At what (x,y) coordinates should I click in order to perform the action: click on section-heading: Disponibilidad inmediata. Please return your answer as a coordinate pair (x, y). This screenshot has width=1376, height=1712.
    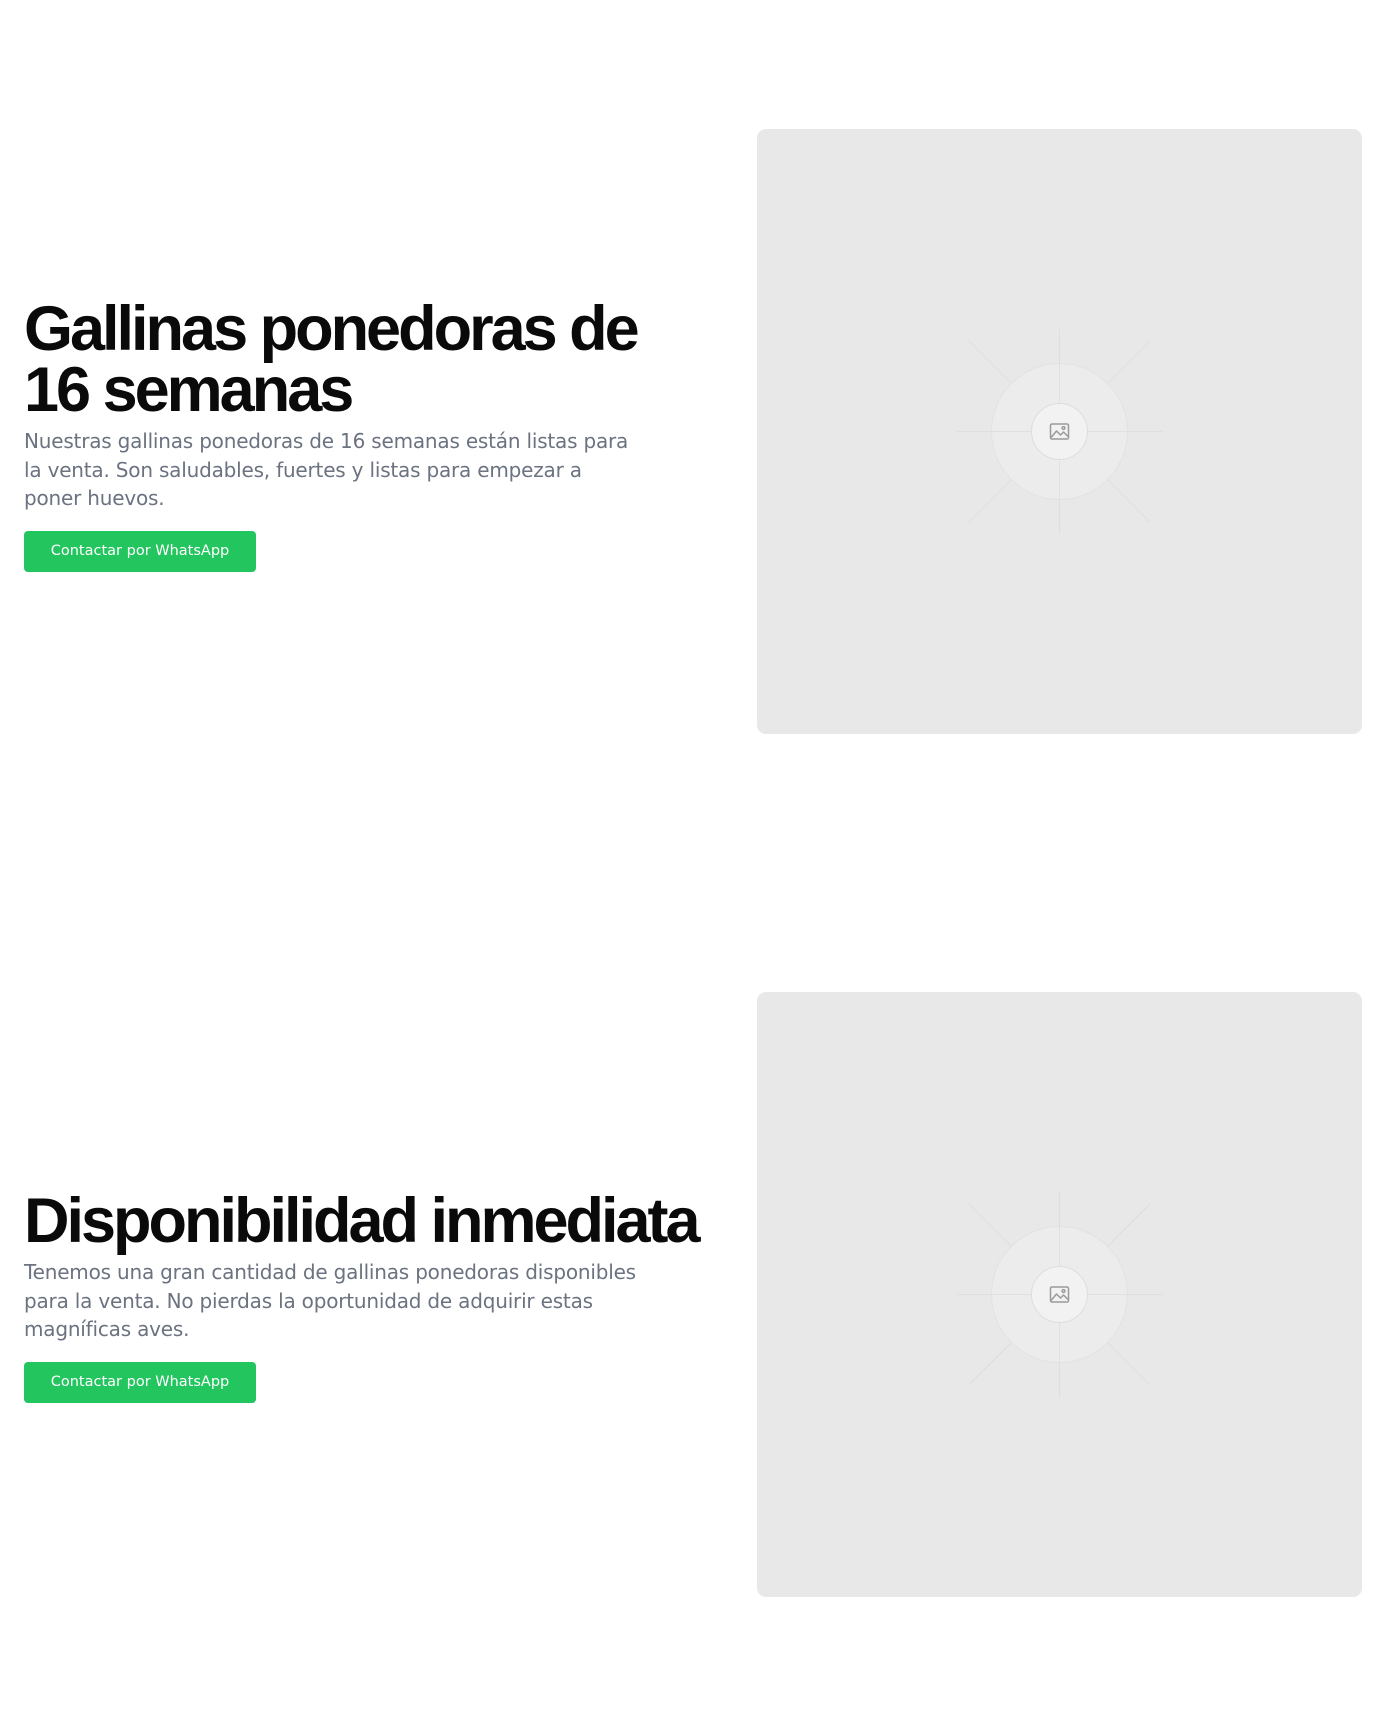
    Looking at the image, I should click on (362, 1221).